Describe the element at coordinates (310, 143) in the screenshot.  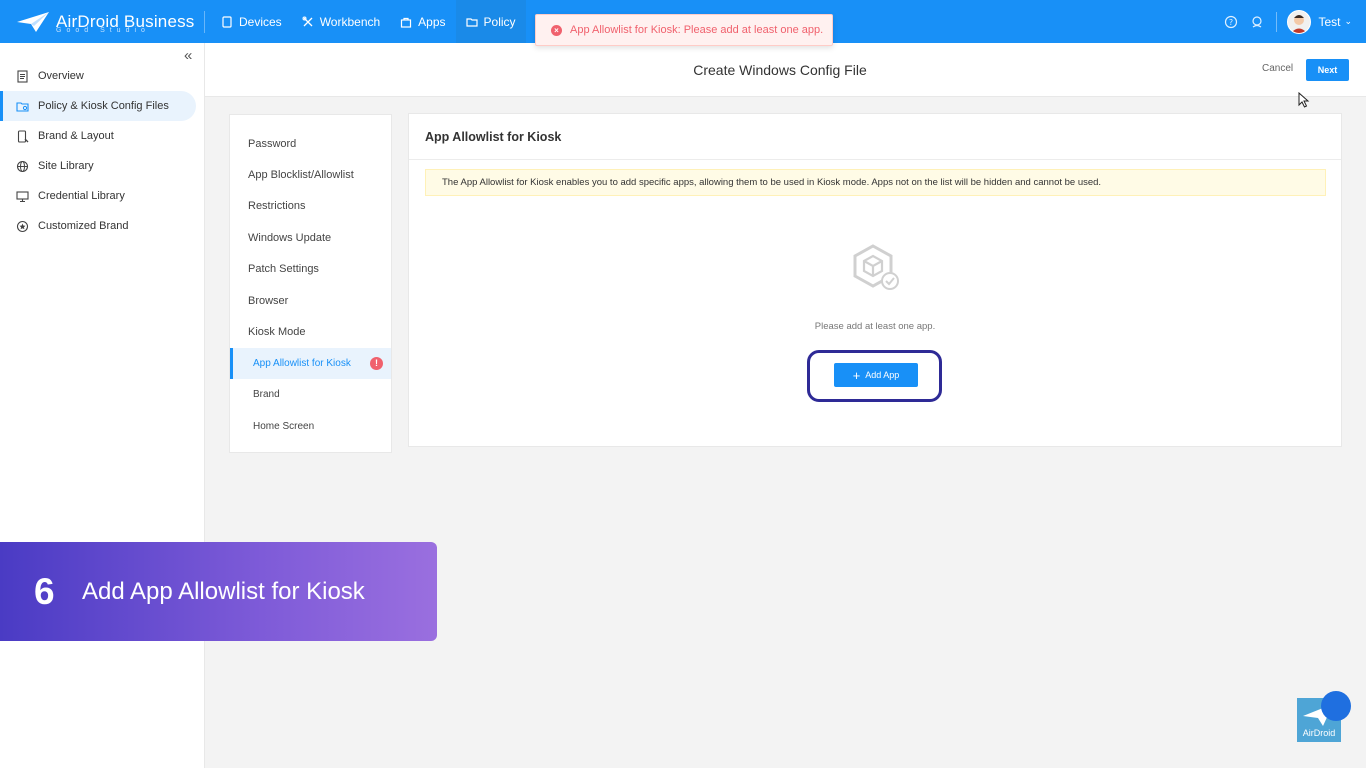
I see `menu-item-password: Password` at that location.